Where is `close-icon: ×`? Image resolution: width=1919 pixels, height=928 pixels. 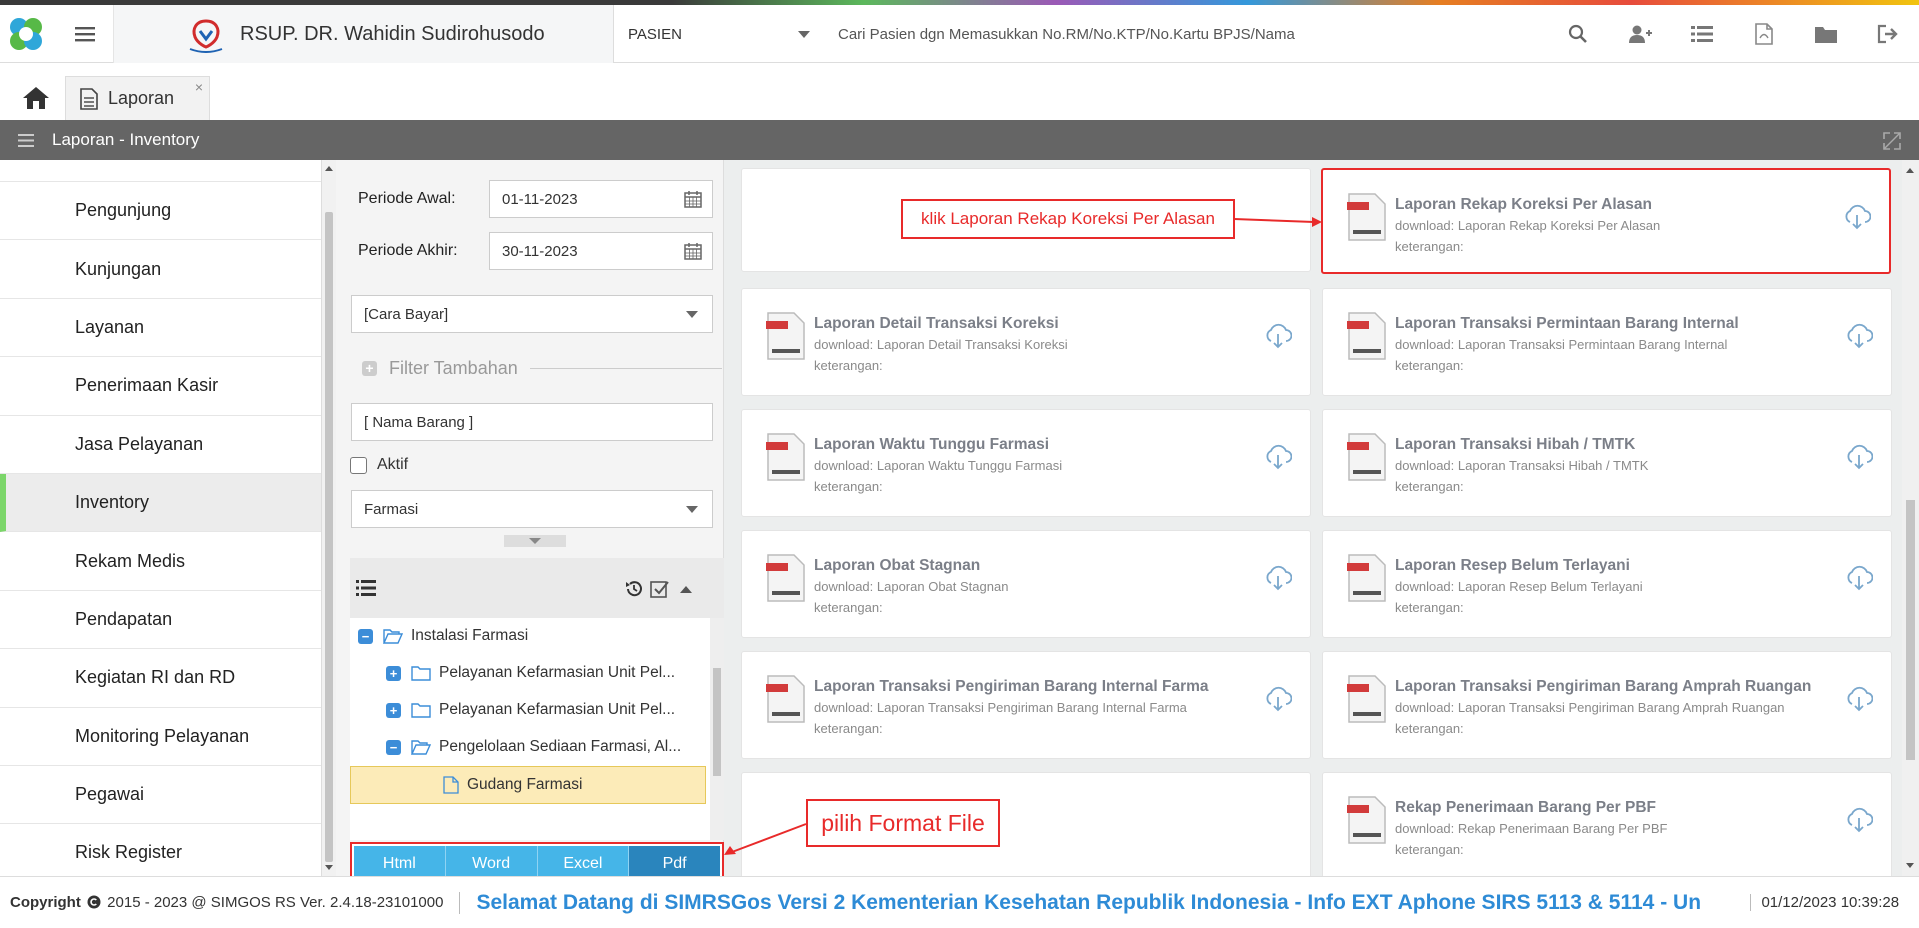
close-icon: × is located at coordinates (199, 87).